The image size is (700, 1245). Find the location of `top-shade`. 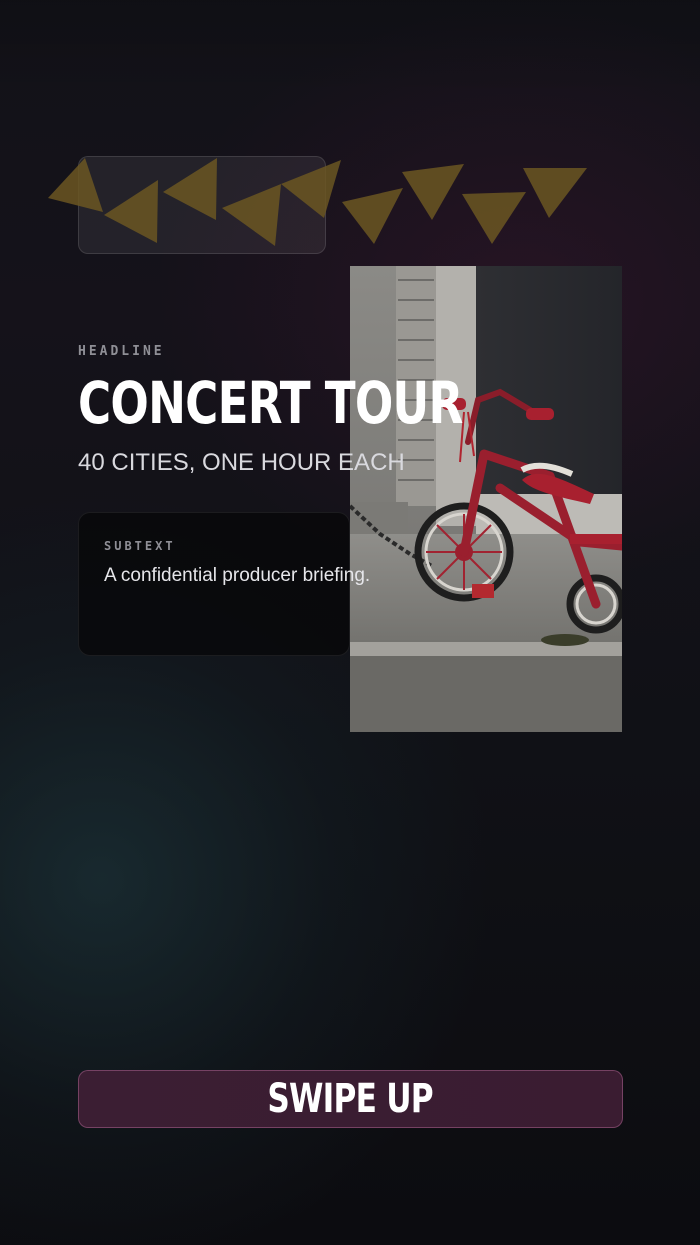

top-shade is located at coordinates (350, 50).